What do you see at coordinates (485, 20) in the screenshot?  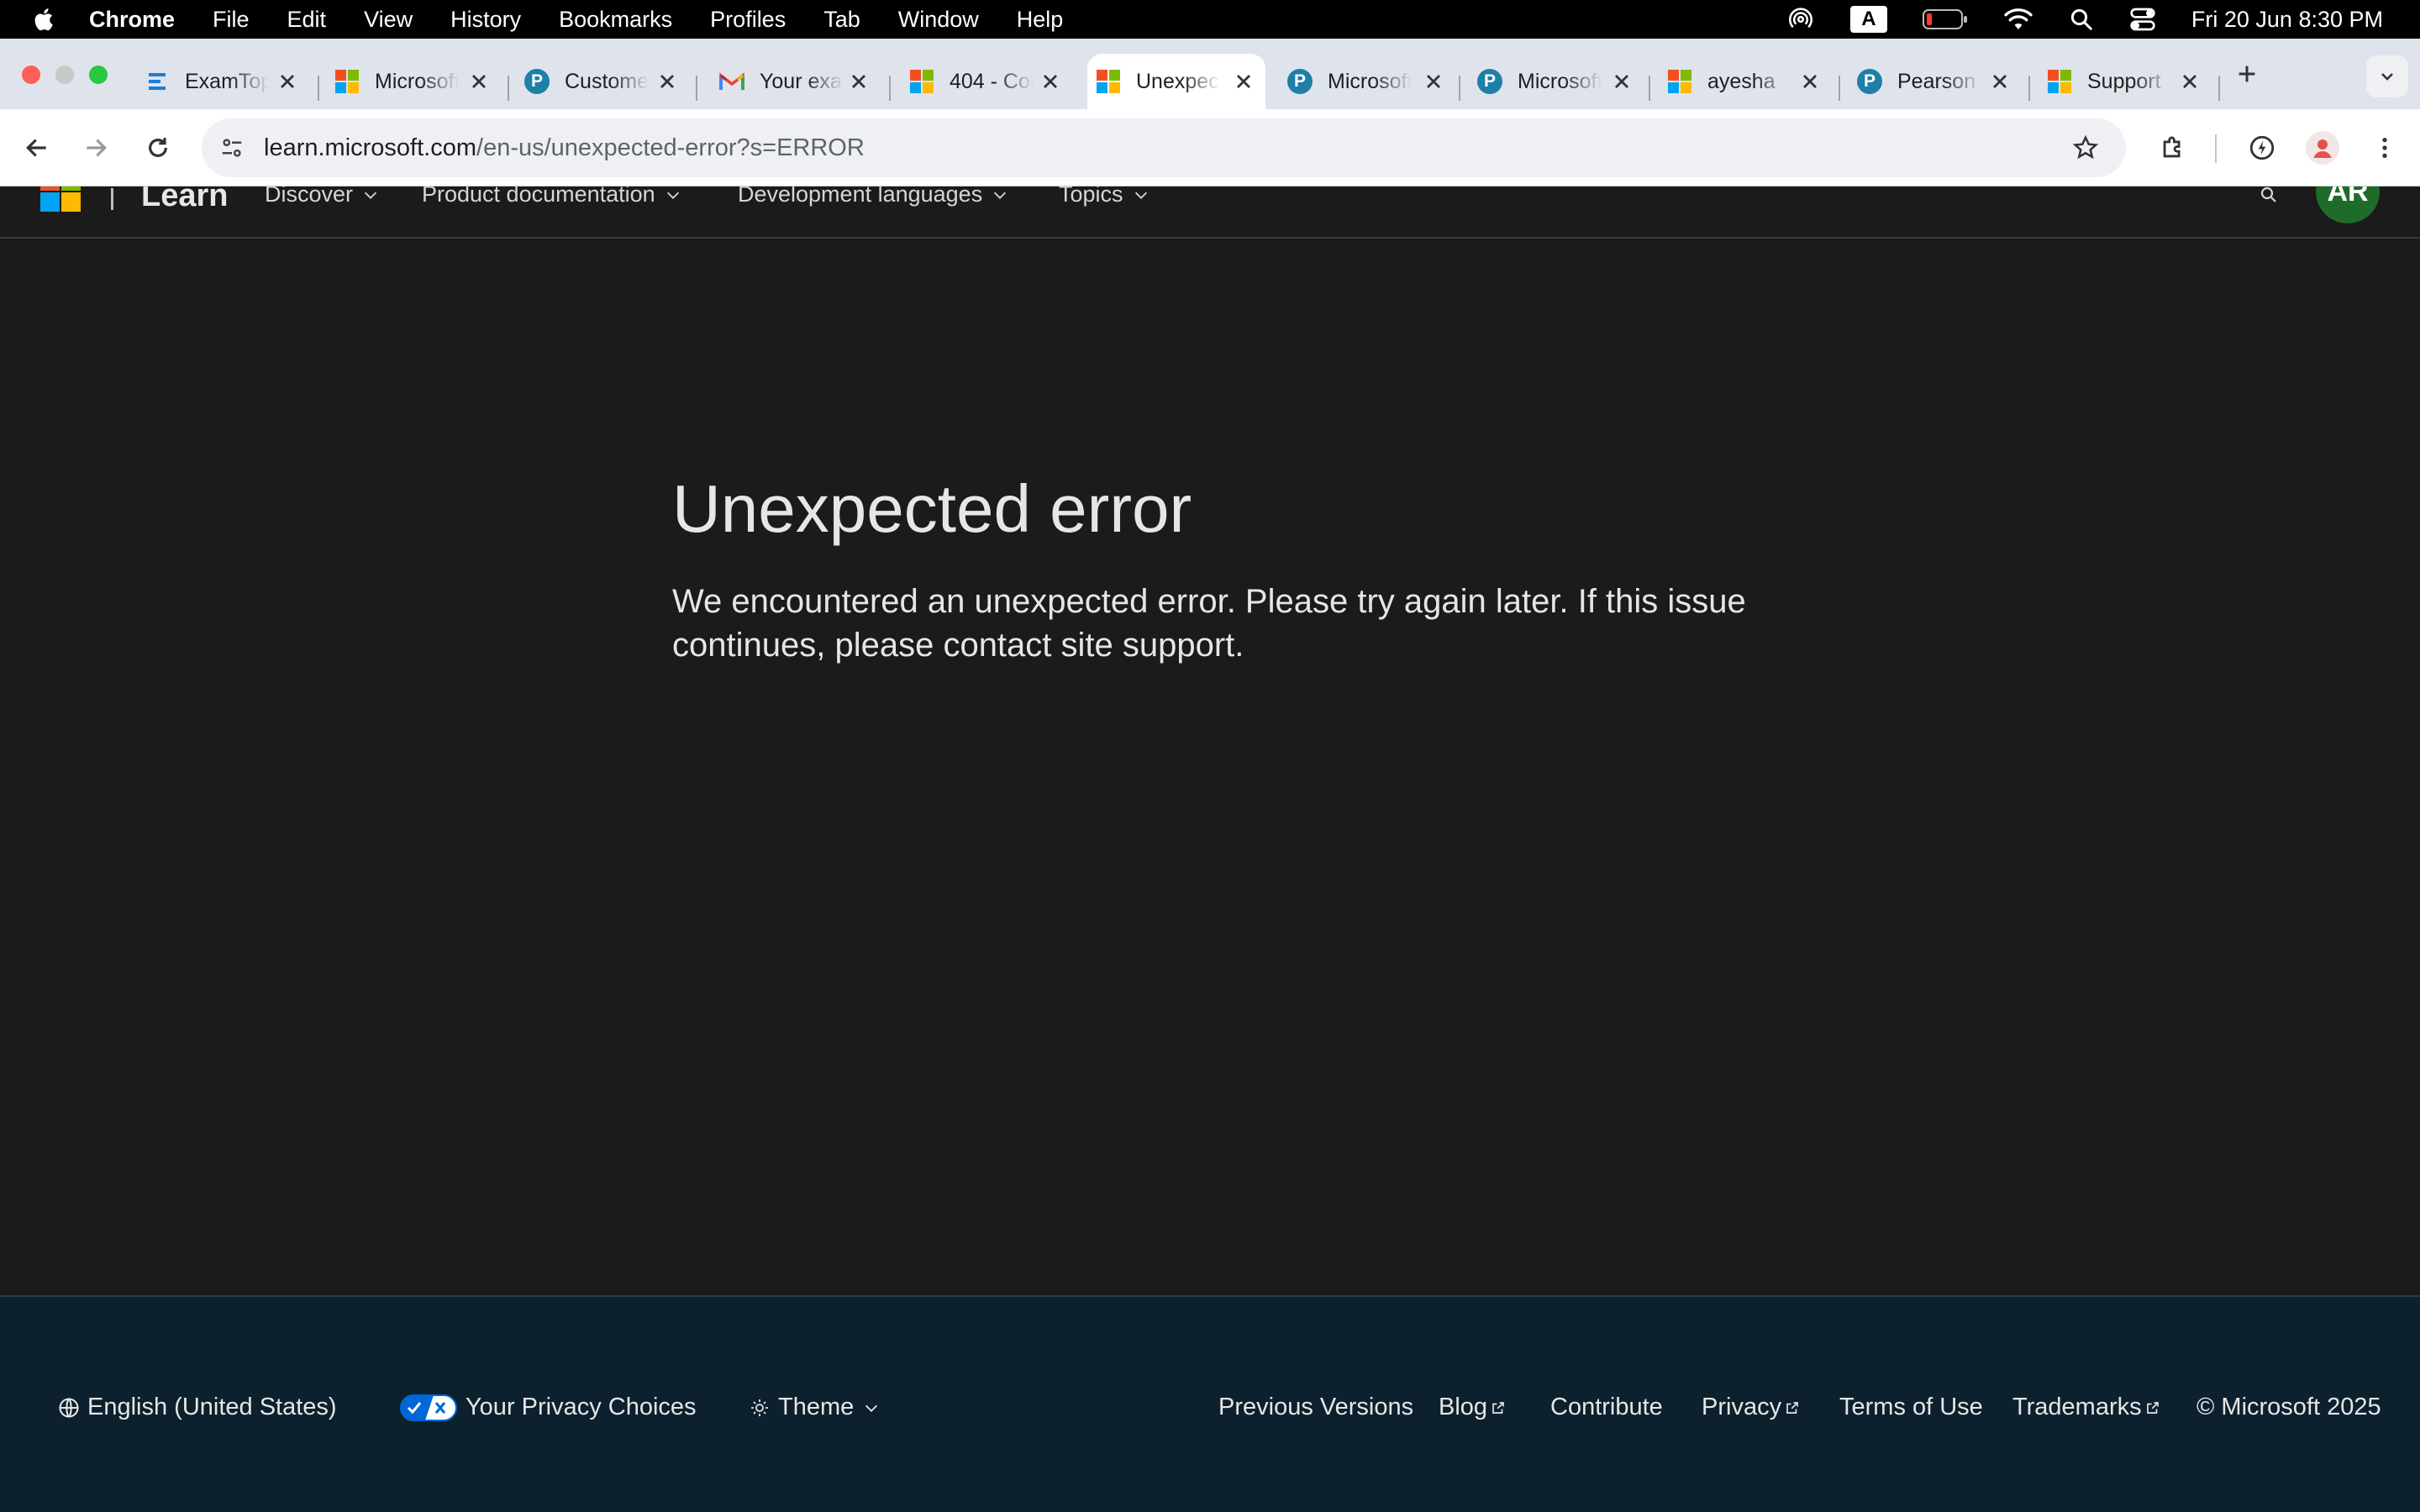 I see `menu-history: History` at bounding box center [485, 20].